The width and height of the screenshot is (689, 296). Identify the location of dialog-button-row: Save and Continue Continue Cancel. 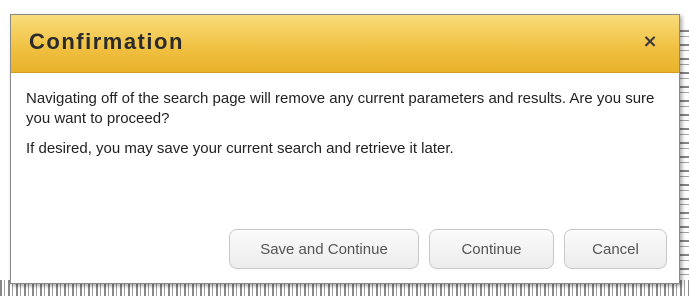
(448, 249).